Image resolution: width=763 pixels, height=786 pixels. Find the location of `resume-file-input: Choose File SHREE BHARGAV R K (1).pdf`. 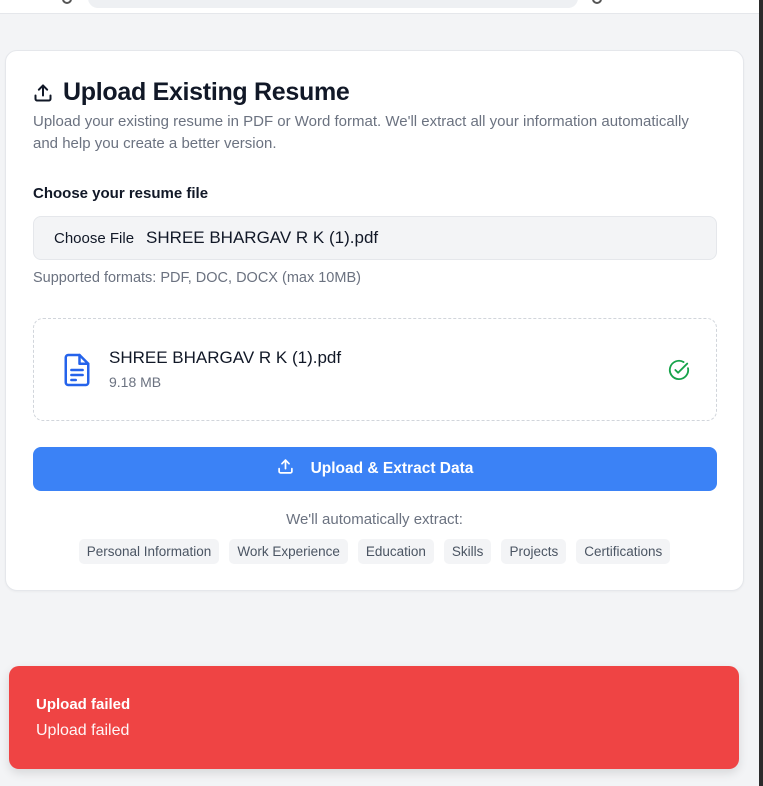

resume-file-input: Choose File SHREE BHARGAV R K (1).pdf is located at coordinates (375, 238).